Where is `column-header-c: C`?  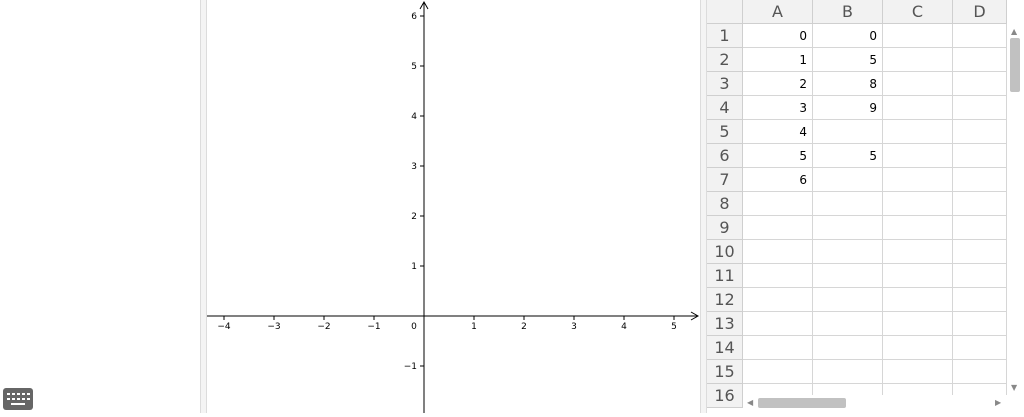
column-header-c: C is located at coordinates (918, 12).